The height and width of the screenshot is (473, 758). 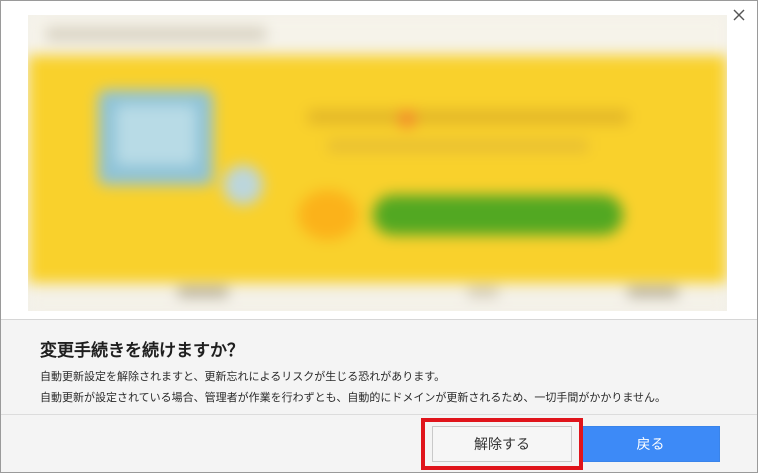 What do you see at coordinates (142, 351) in the screenshot?
I see `dialog-title: 変更手続きを続けますか？` at bounding box center [142, 351].